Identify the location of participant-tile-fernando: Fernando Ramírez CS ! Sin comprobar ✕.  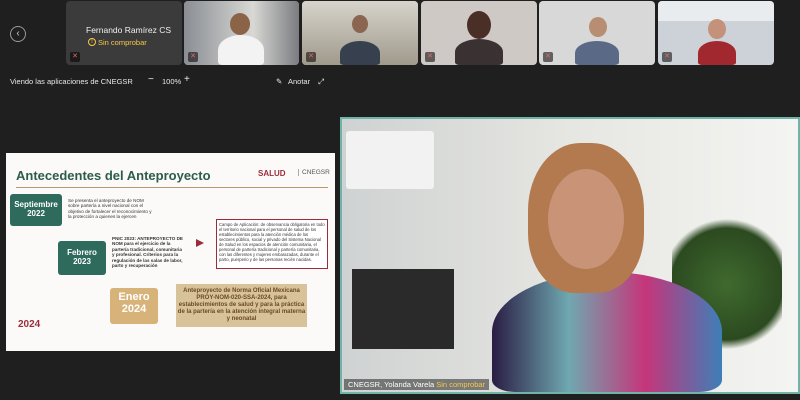
(124, 33).